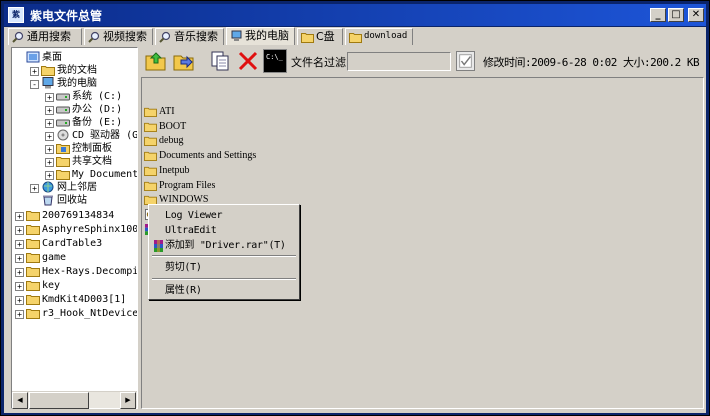 Image resolution: width=710 pixels, height=416 pixels. Describe the element at coordinates (74, 57) in the screenshot. I see `tree-node: 桌面` at that location.